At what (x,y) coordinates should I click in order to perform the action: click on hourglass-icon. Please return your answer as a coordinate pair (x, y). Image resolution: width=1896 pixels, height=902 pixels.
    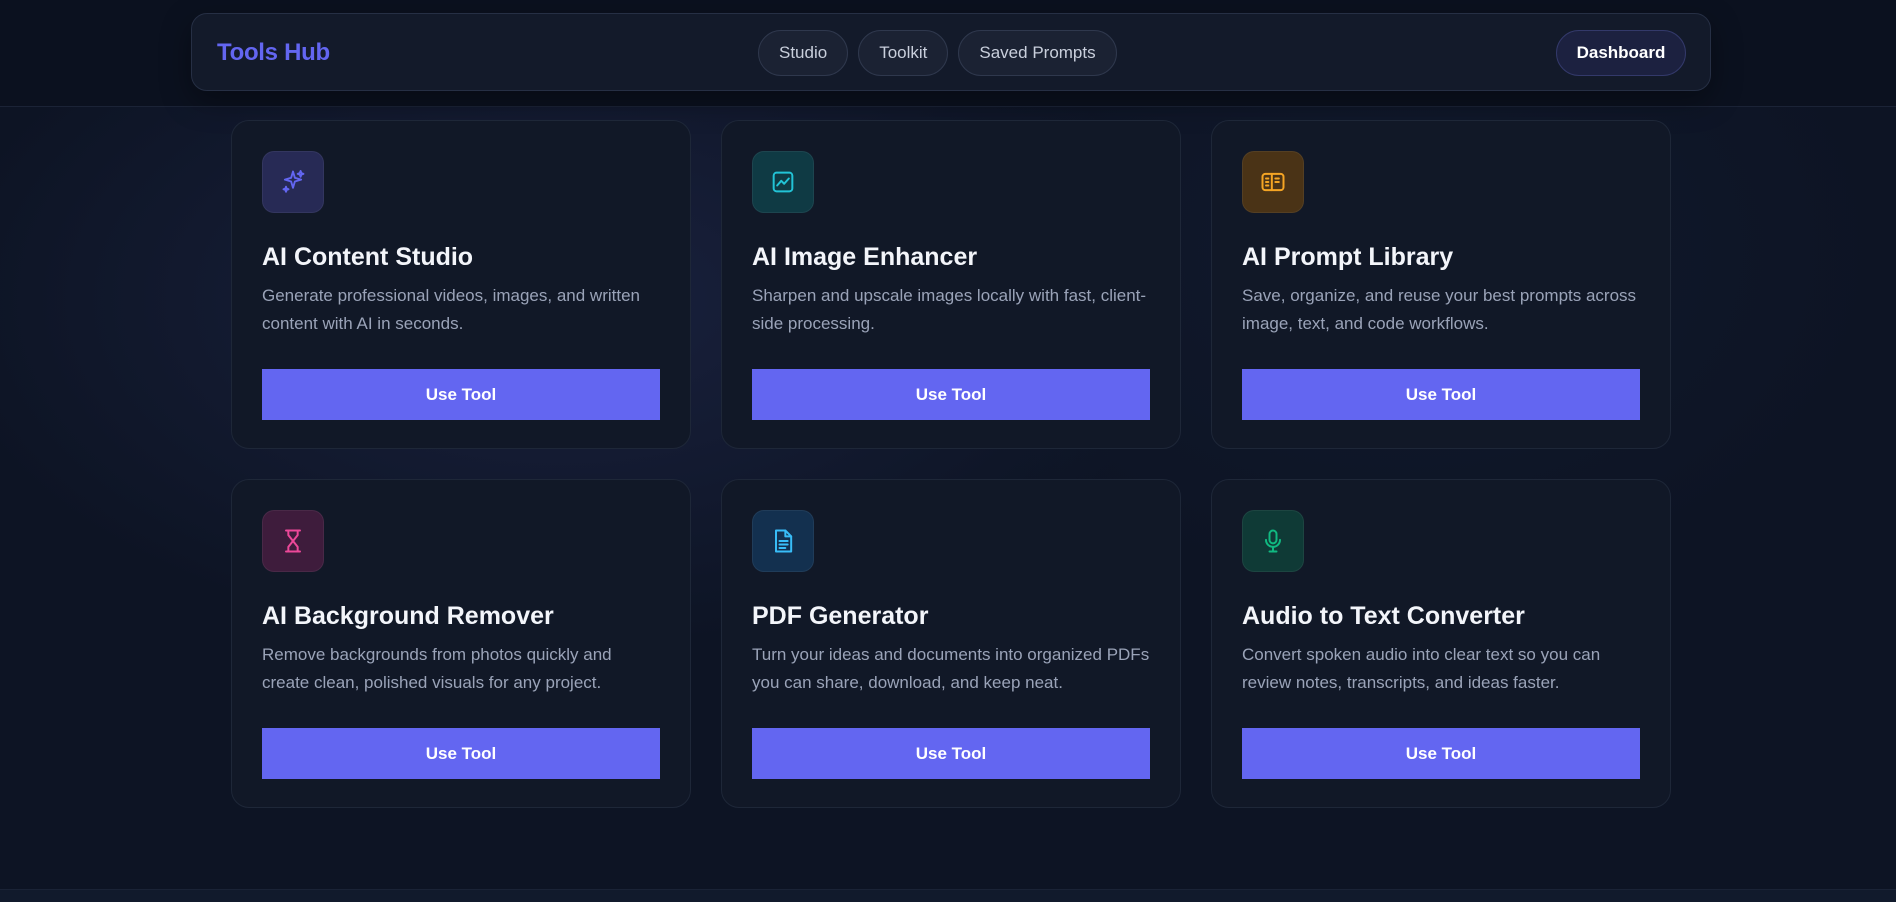
    Looking at the image, I should click on (293, 541).